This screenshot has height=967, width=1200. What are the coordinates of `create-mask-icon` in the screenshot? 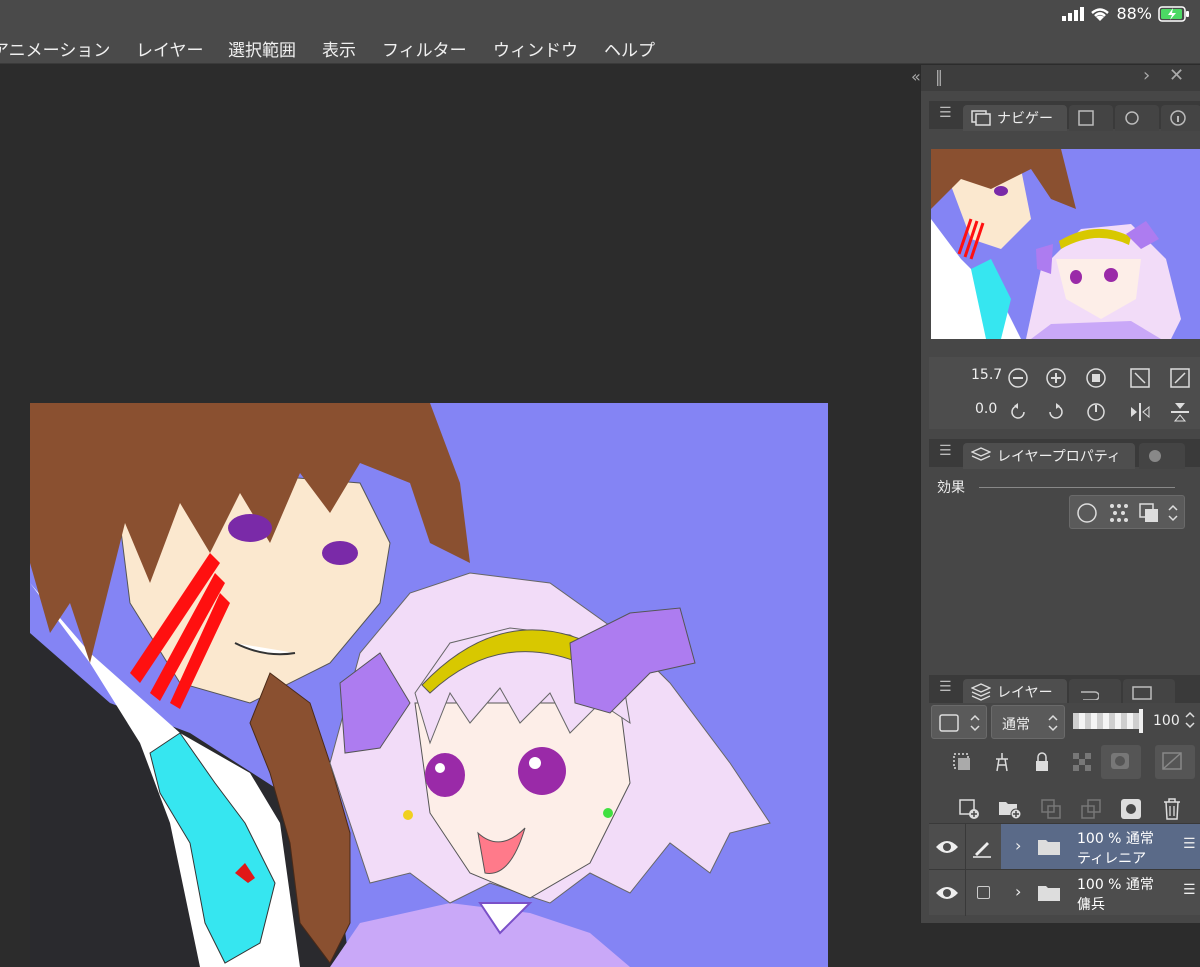 It's located at (1131, 809).